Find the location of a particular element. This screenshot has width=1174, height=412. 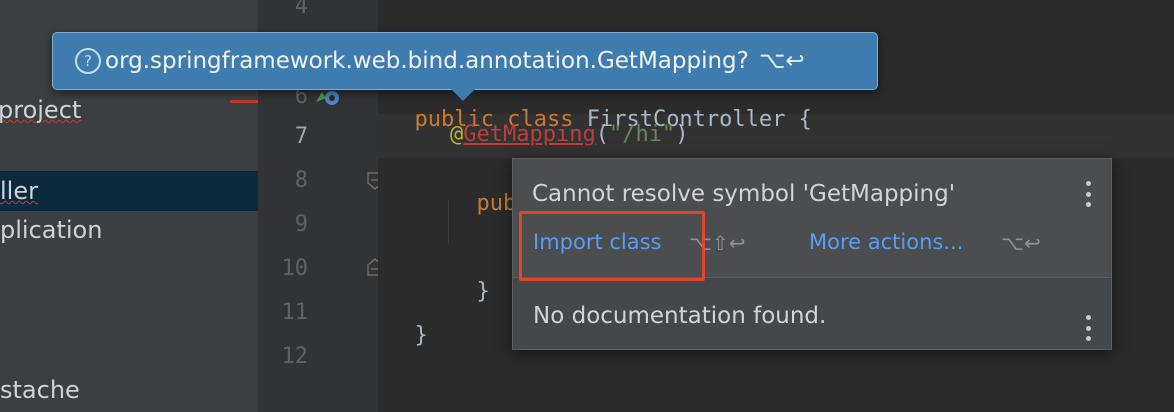

unresolved-annotation: GetMapping is located at coordinates (529, 134).